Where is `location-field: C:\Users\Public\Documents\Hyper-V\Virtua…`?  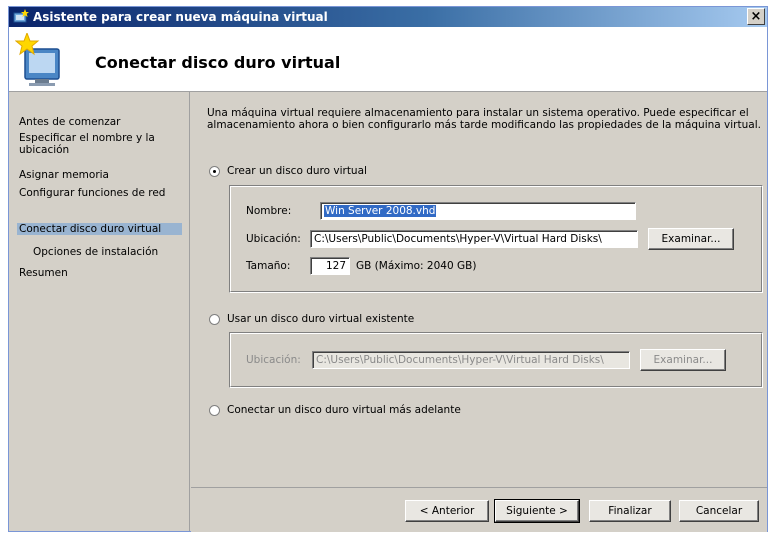 location-field: C:\Users\Public\Documents\Hyper-V\Virtua… is located at coordinates (474, 239).